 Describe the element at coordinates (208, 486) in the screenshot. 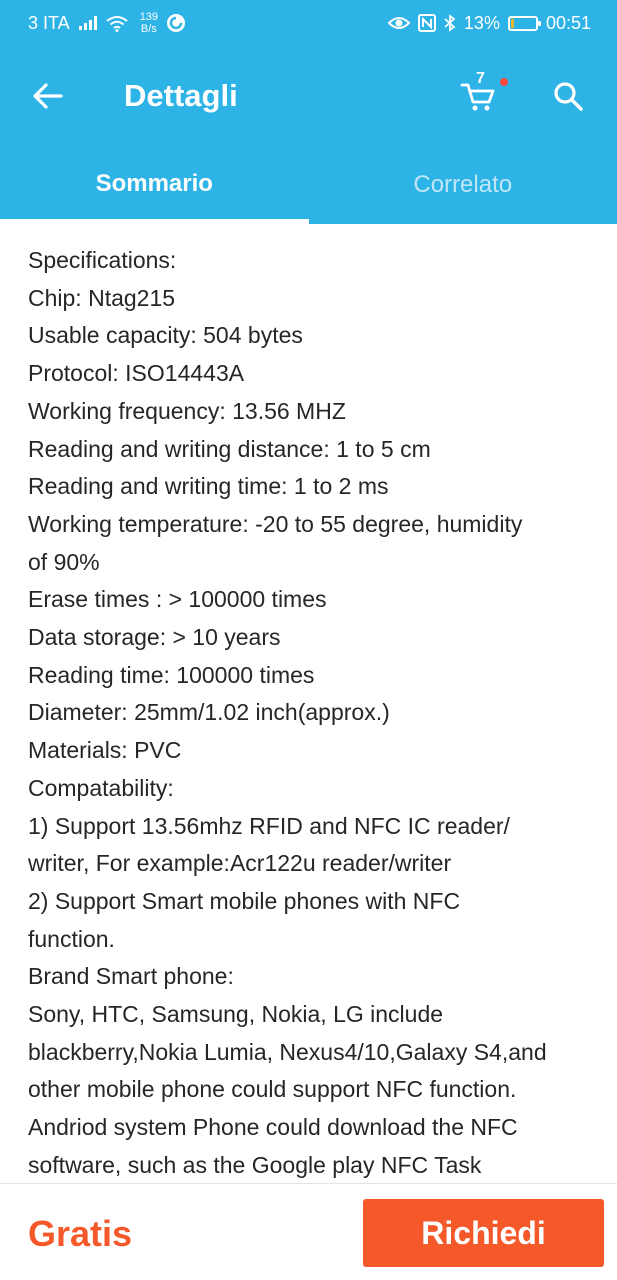

I see `description-line: Reading and writing time: 1 to 2 ms` at that location.